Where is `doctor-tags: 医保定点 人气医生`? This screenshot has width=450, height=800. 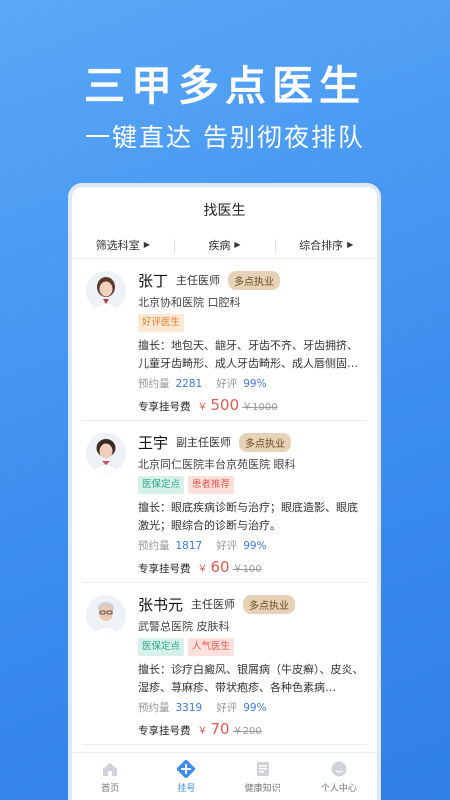
doctor-tags: 医保定点 人气医生 is located at coordinates (252, 647).